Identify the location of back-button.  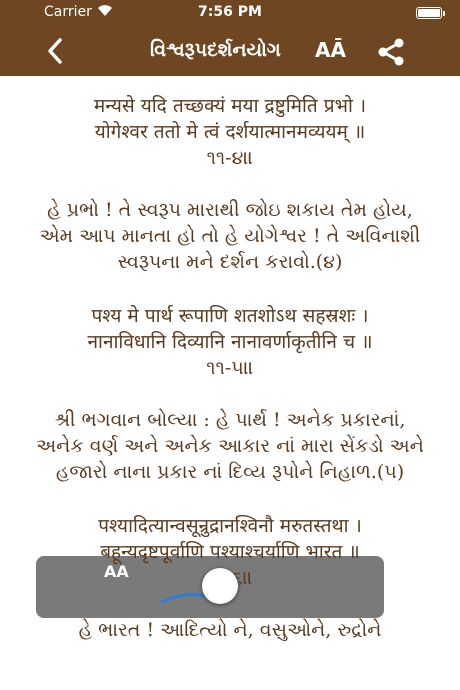
(57, 51).